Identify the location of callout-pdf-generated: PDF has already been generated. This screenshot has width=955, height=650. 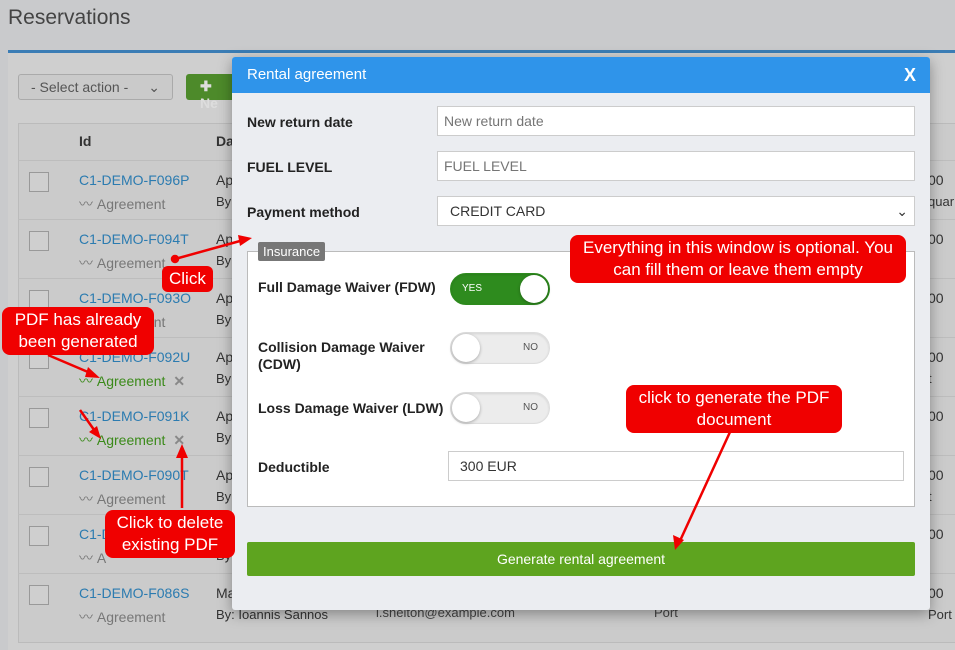
(78, 331).